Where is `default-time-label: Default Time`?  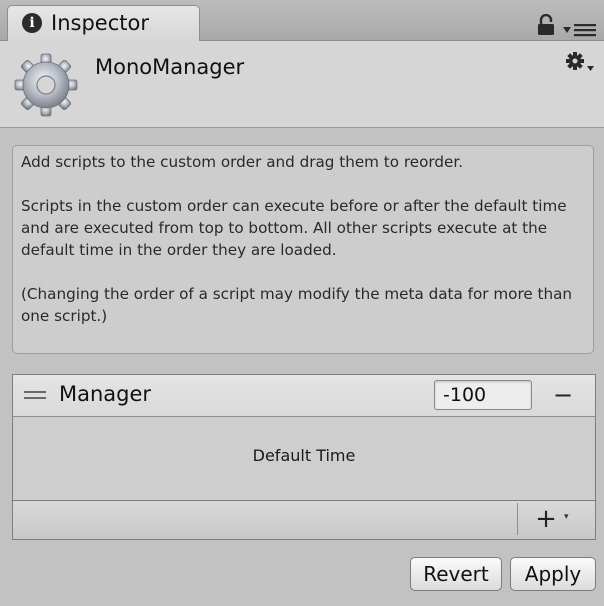
default-time-label: Default Time is located at coordinates (304, 455).